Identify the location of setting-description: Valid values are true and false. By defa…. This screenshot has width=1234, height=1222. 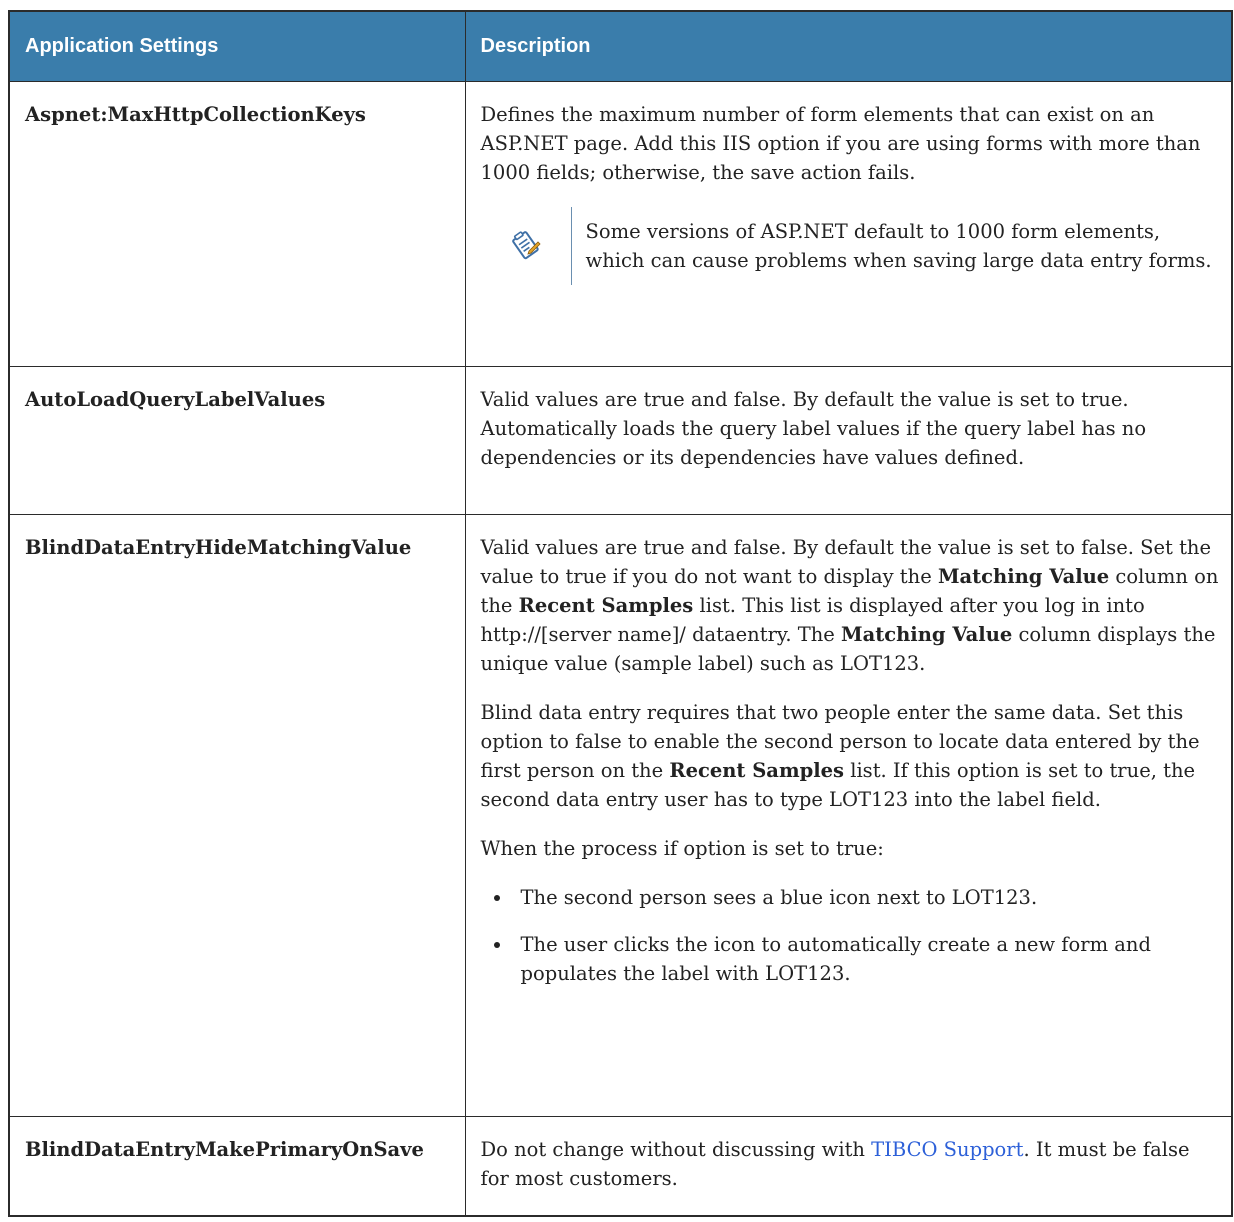
(848, 440).